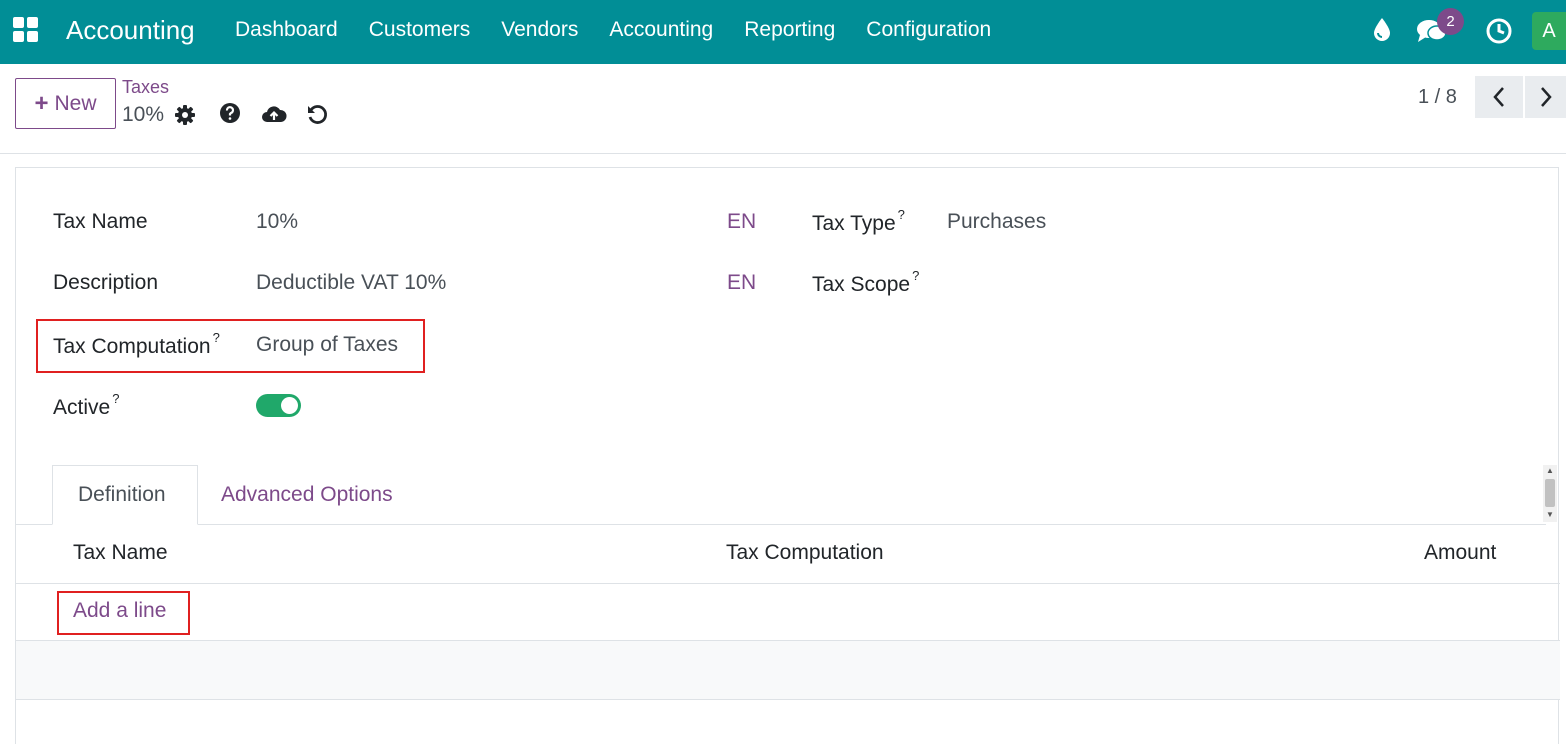 The height and width of the screenshot is (744, 1566). What do you see at coordinates (145, 87) in the screenshot?
I see `breadcrumb-parent: Taxes` at bounding box center [145, 87].